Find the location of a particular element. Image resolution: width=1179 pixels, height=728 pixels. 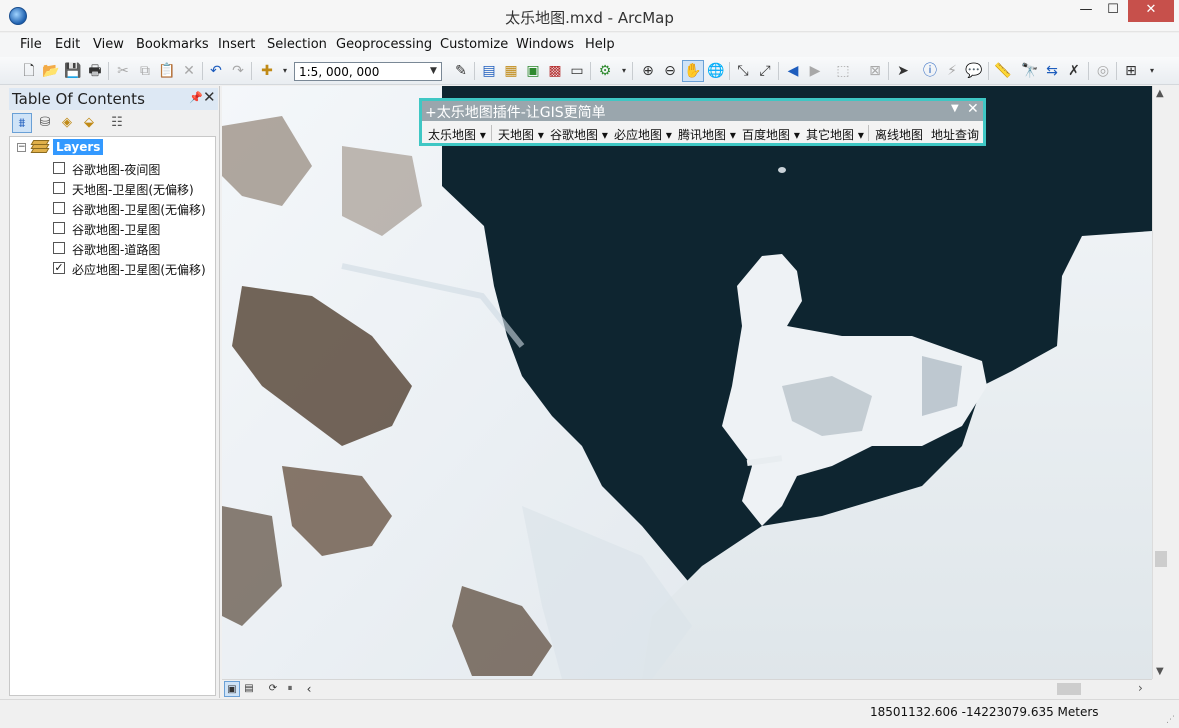

taile-map-menu-button: 太乐地图 ▾ is located at coordinates (457, 134).